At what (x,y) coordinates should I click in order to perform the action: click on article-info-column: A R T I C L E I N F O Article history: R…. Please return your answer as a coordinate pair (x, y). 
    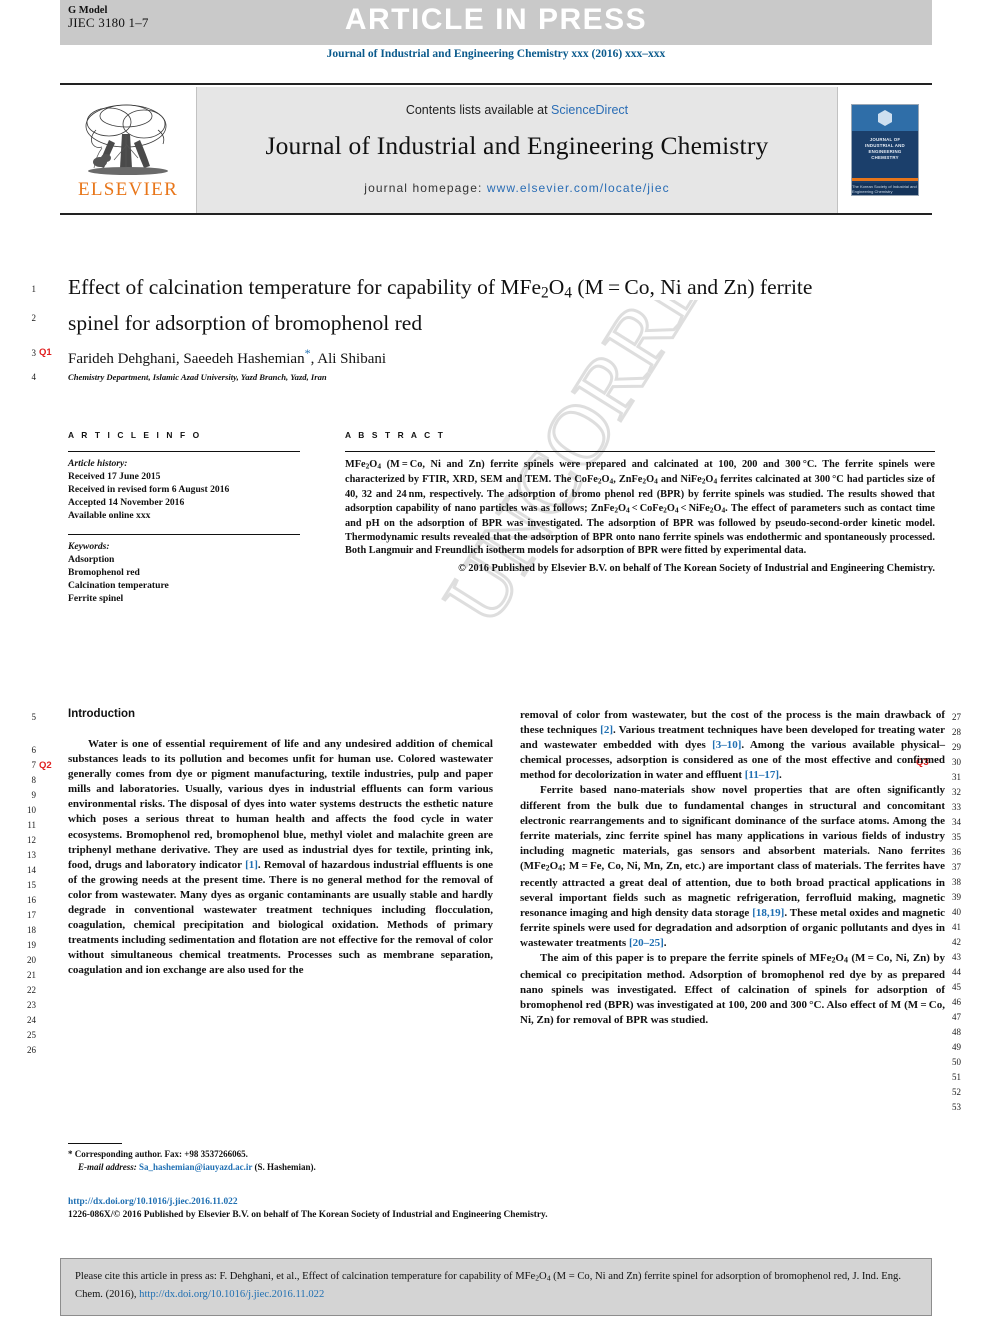
    Looking at the image, I should click on (184, 517).